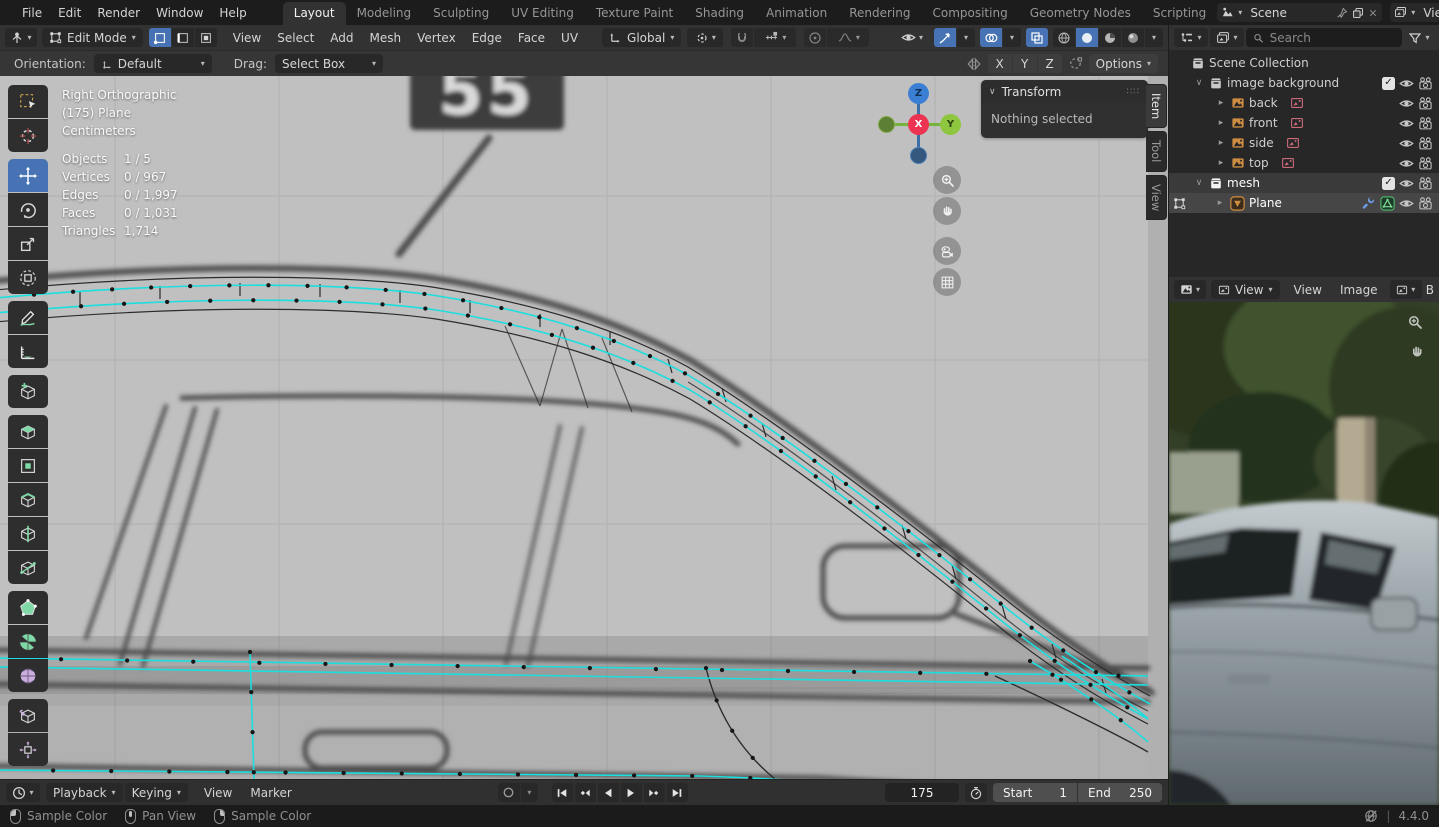 The image size is (1439, 827). What do you see at coordinates (947, 180) in the screenshot?
I see `zoom-button` at bounding box center [947, 180].